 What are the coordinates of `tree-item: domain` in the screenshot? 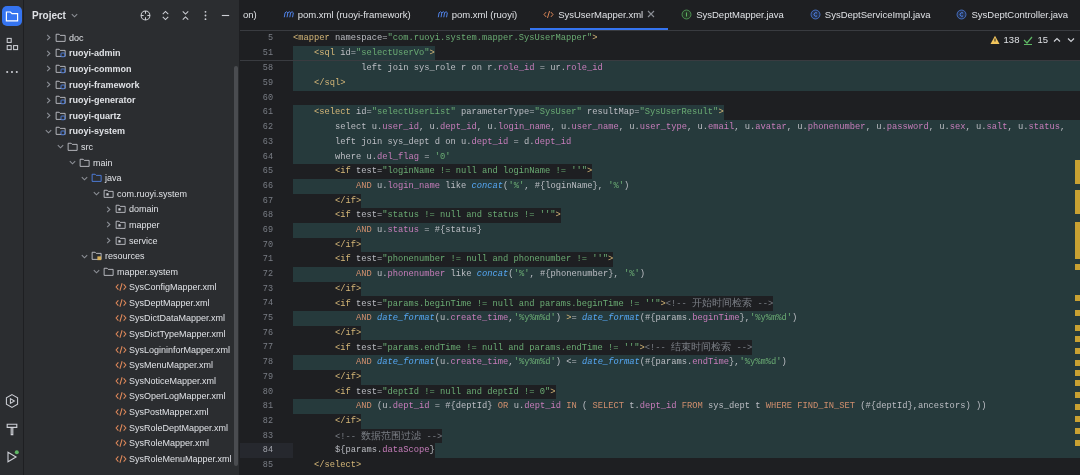 It's located at (144, 209).